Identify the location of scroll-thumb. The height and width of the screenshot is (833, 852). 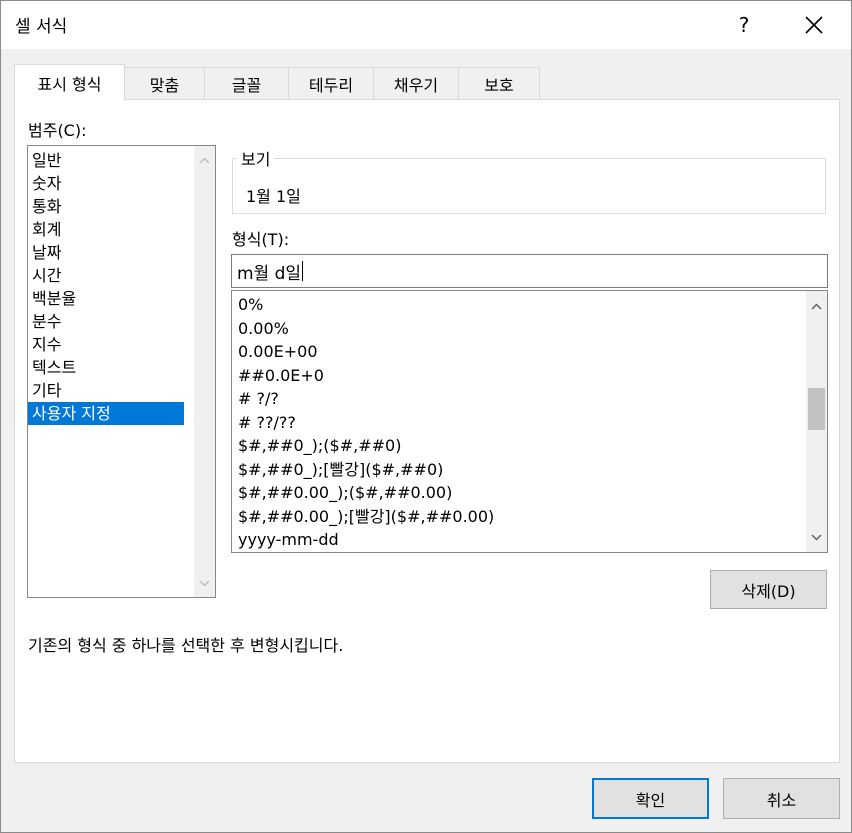
(816, 409).